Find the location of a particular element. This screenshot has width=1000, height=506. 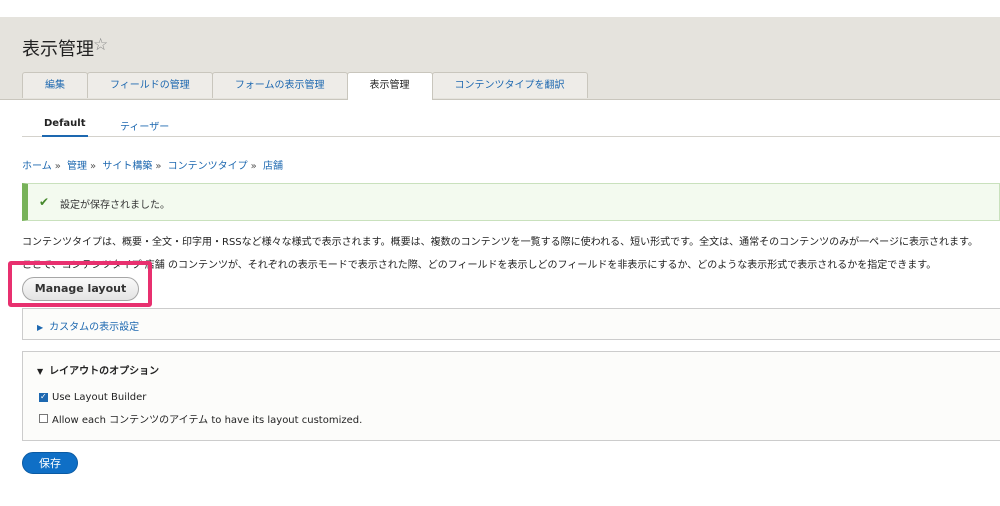

use-layout-builder-row: Use Layout Builder is located at coordinates (92, 397).